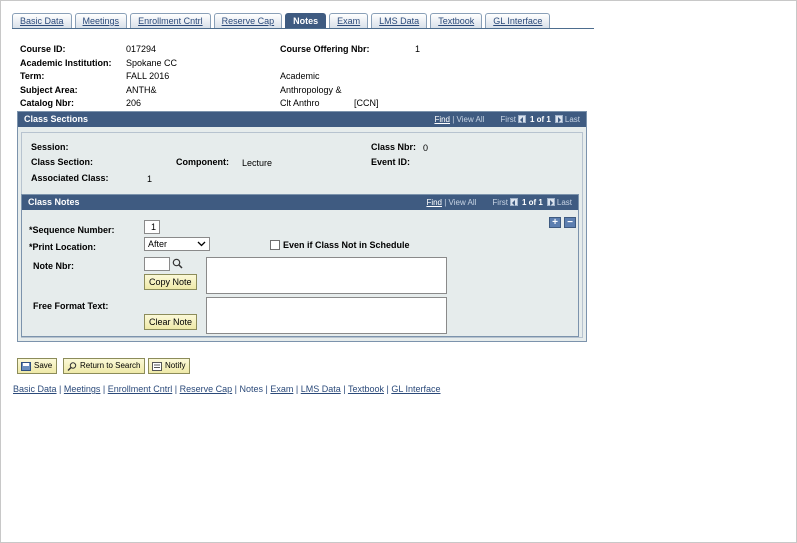 The image size is (797, 543). What do you see at coordinates (148, 76) in the screenshot?
I see `term-value: FALL 2016` at bounding box center [148, 76].